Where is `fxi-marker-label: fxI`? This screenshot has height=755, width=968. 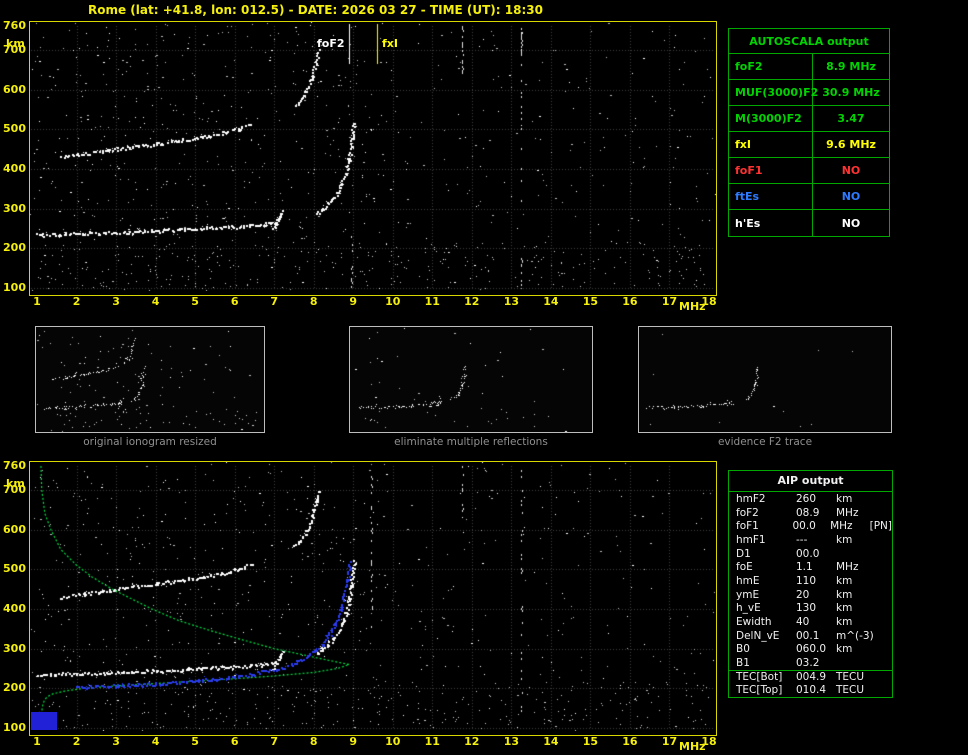
fxi-marker-label: fxI is located at coordinates (390, 43).